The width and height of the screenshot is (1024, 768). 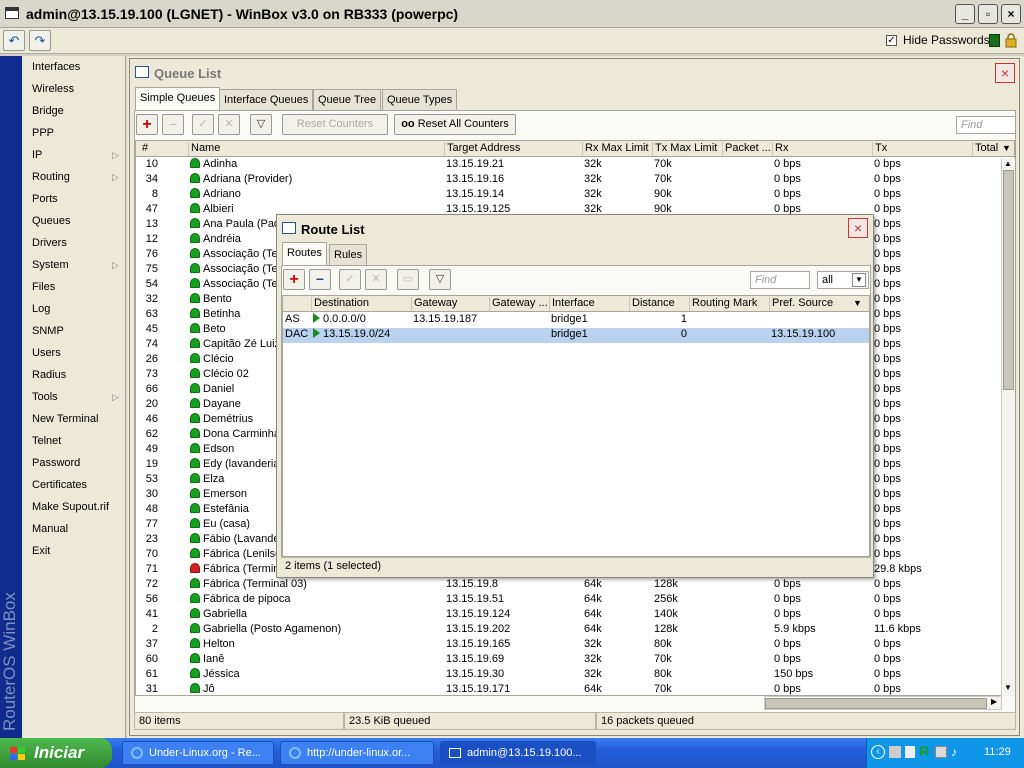 What do you see at coordinates (335, 124) in the screenshot?
I see `reset-counters-button: Reset Counters` at bounding box center [335, 124].